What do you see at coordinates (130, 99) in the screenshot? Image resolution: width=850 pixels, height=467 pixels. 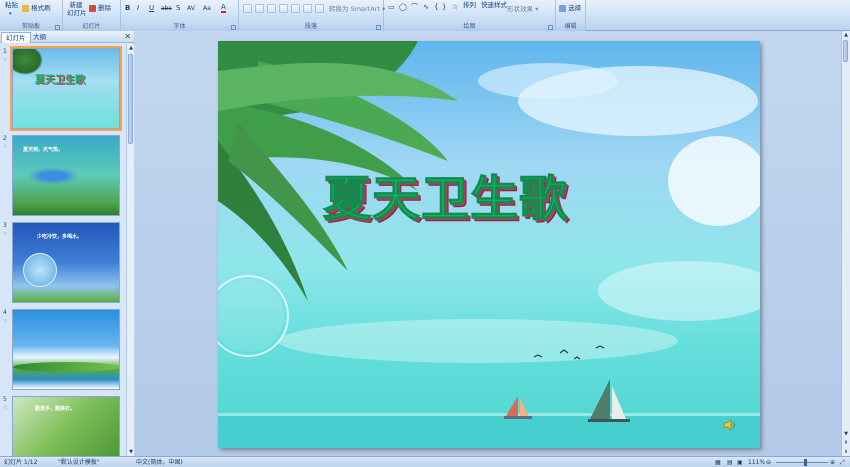 I see `panel-scroll-thumb` at bounding box center [130, 99].